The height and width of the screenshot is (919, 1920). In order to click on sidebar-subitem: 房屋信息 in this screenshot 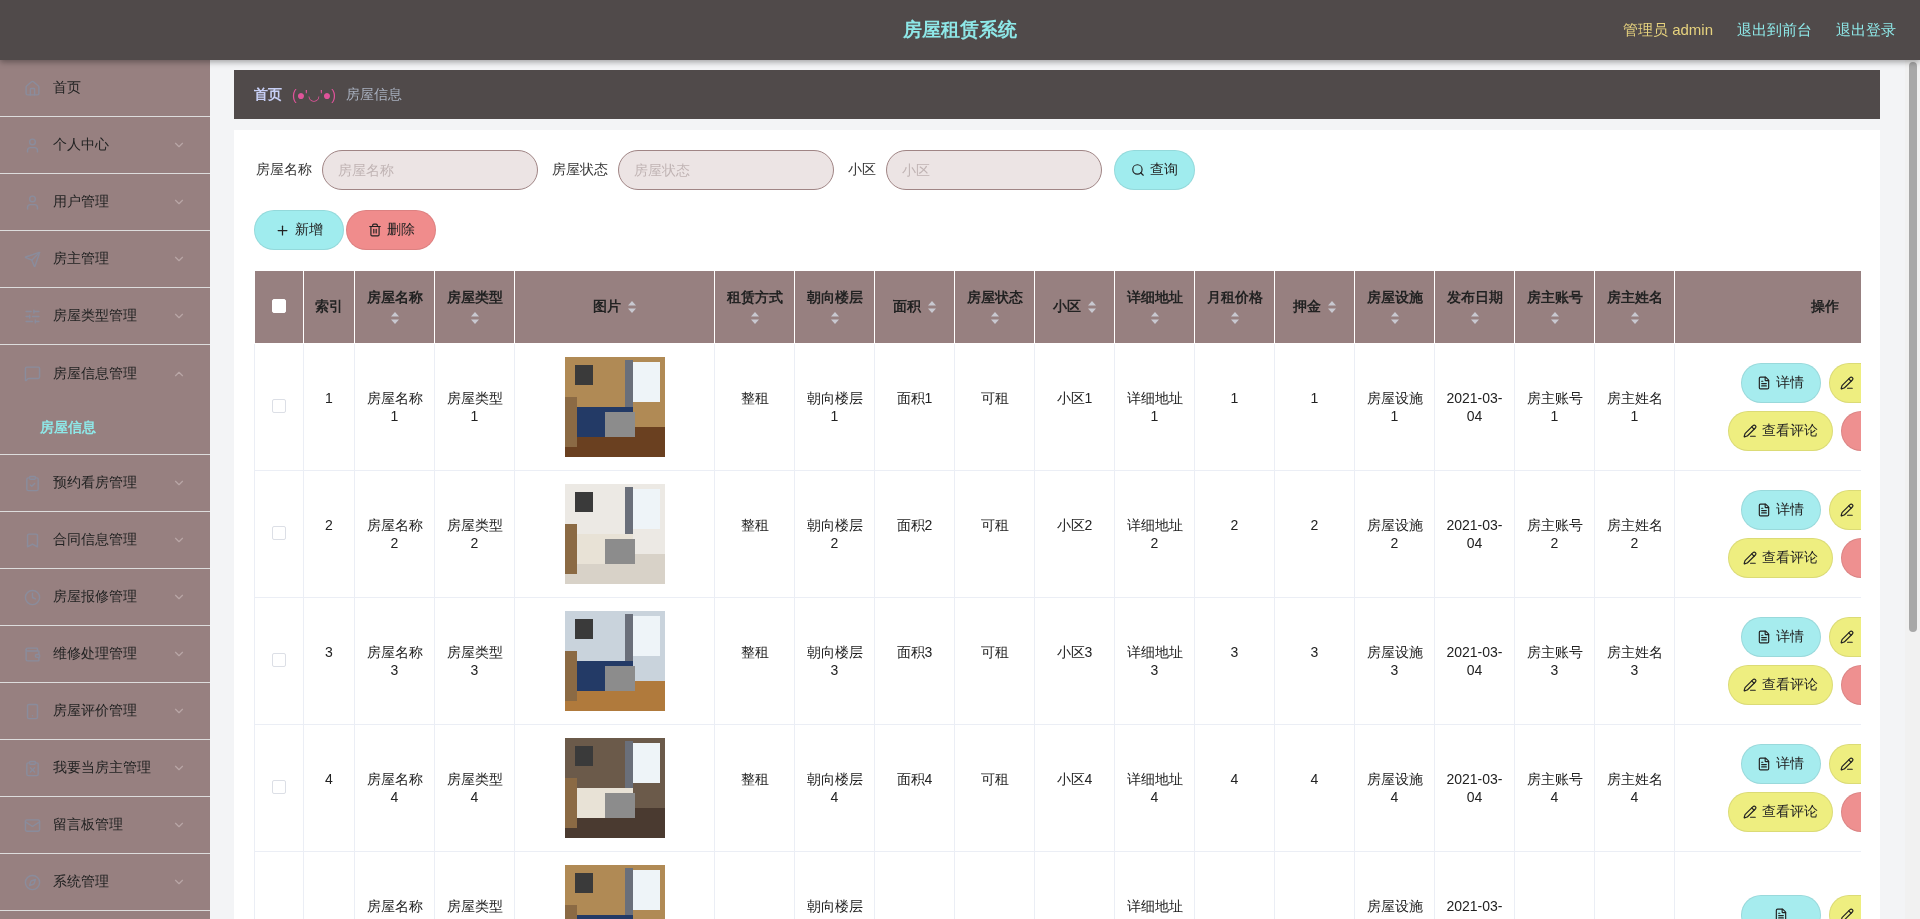, I will do `click(105, 428)`.